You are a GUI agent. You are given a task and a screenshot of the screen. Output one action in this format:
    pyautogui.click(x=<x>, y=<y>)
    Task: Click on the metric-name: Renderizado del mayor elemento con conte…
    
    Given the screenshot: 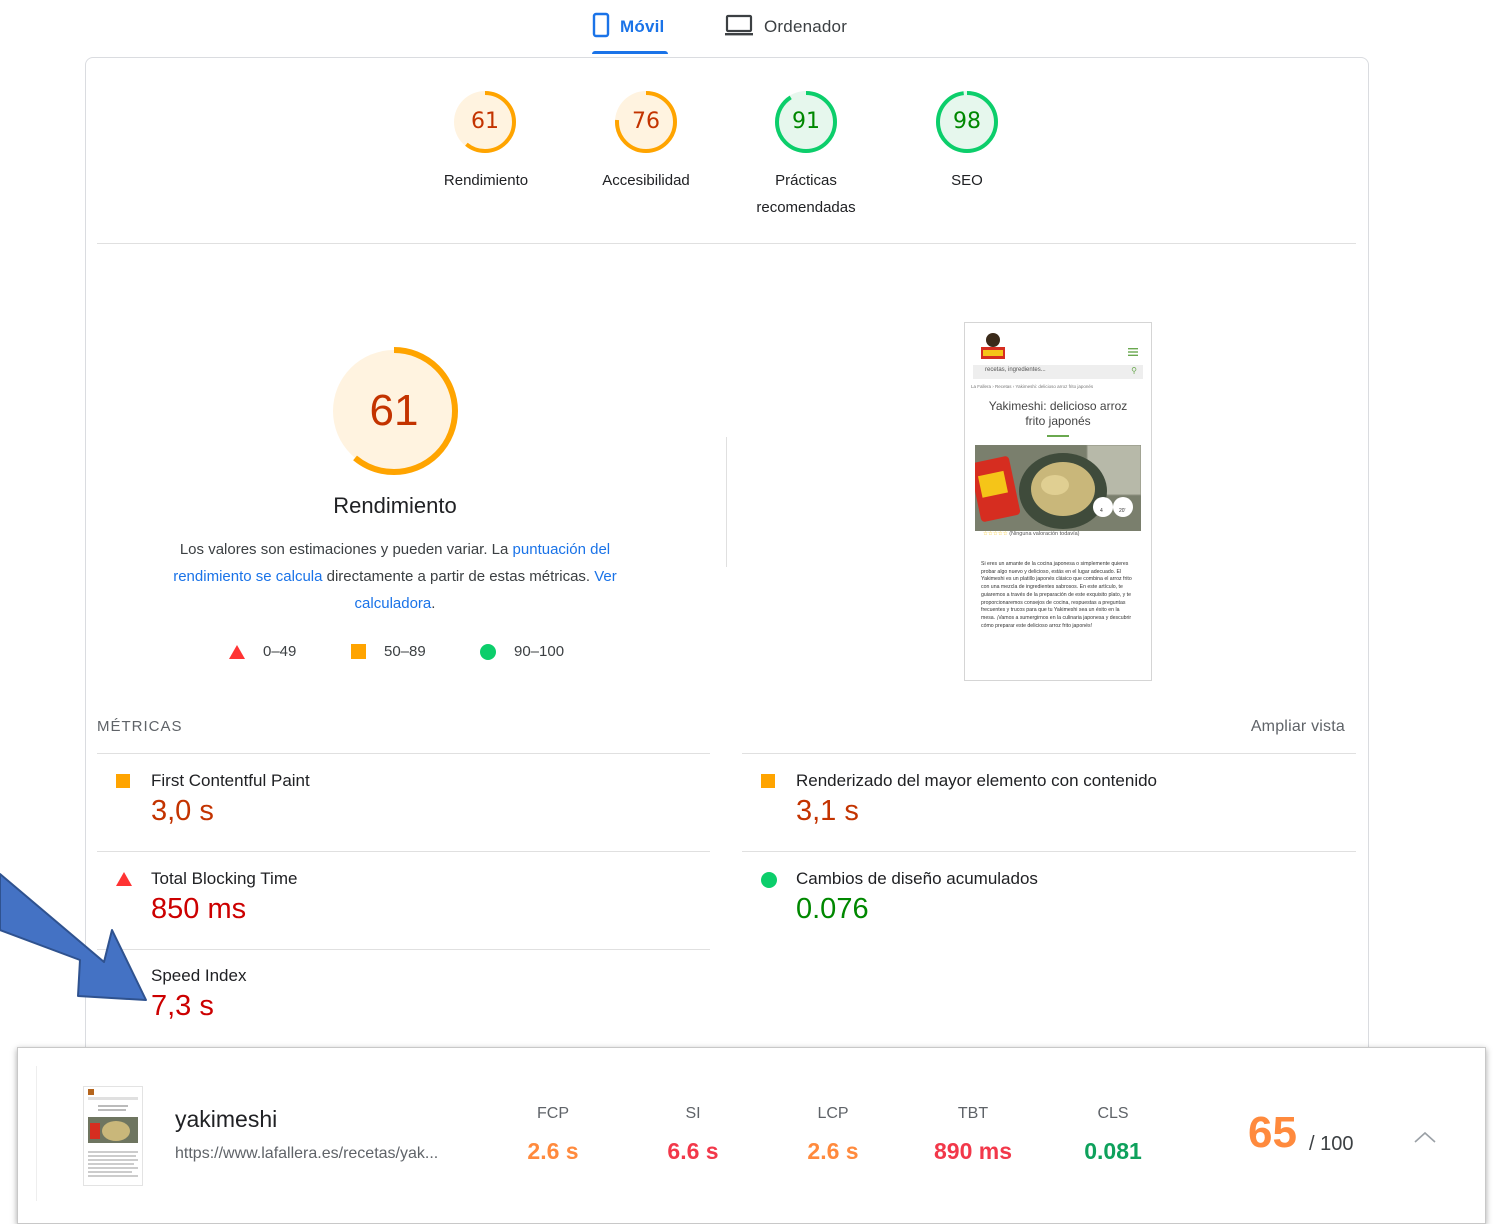 What is the action you would take?
    pyautogui.click(x=977, y=780)
    